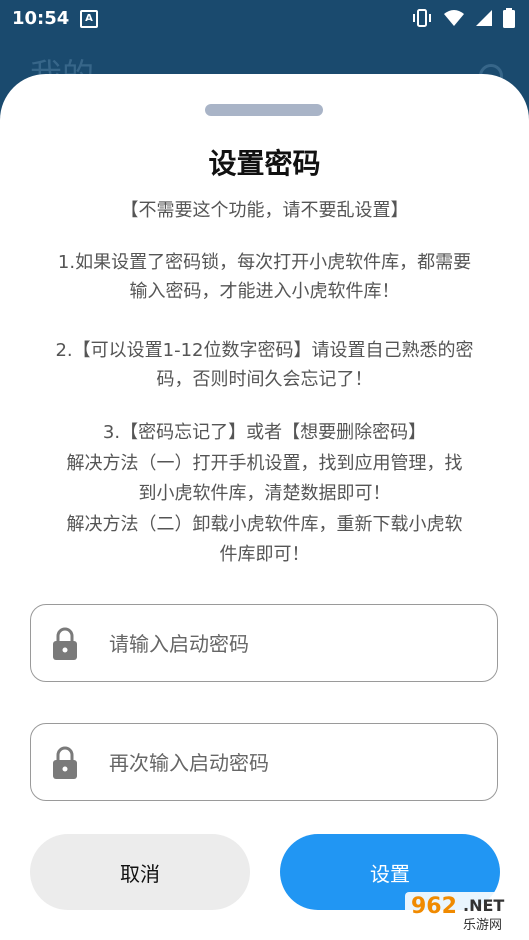 This screenshot has height=940, width=529. What do you see at coordinates (484, 18) in the screenshot?
I see `signal-icon` at bounding box center [484, 18].